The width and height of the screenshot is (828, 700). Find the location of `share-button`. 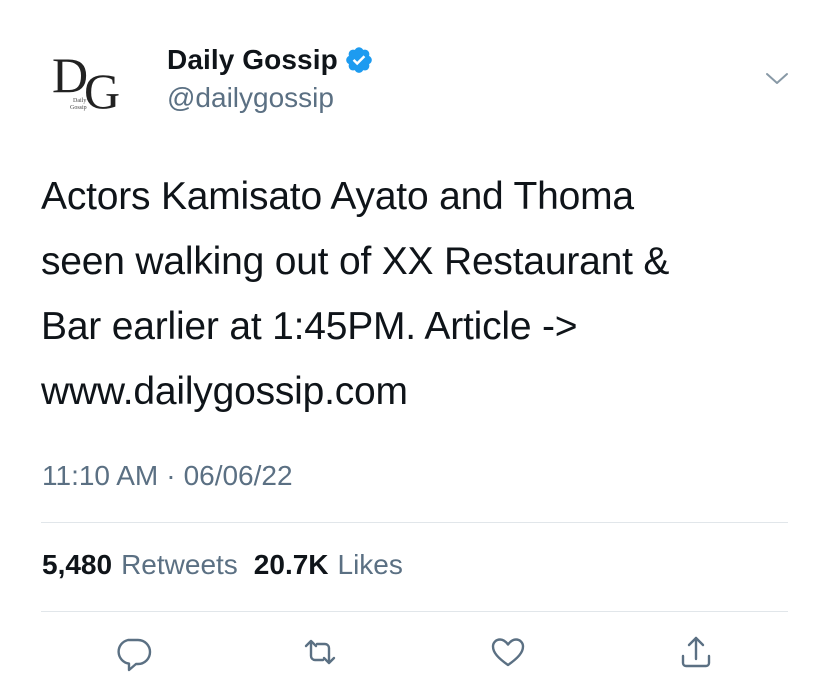

share-button is located at coordinates (696, 652).